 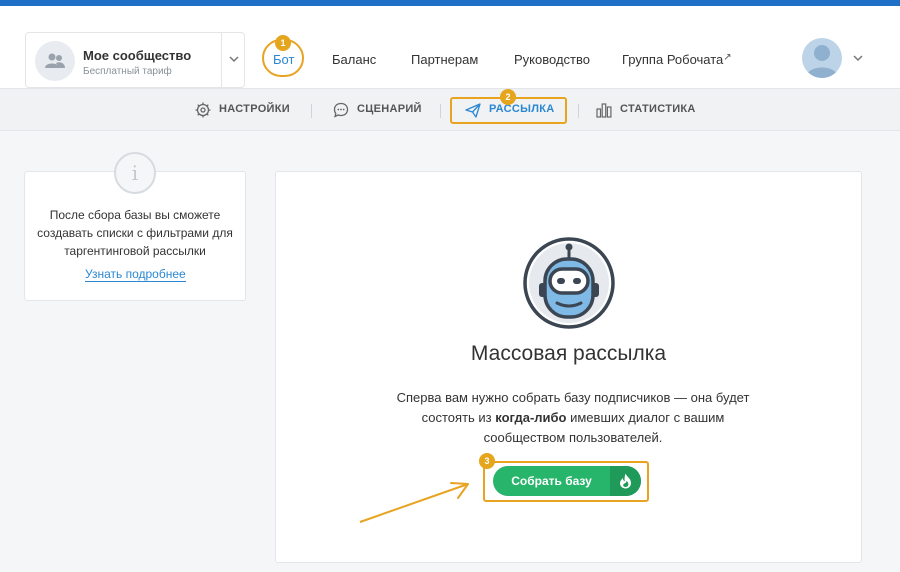 What do you see at coordinates (822, 61) in the screenshot?
I see `user-silhouette-icon` at bounding box center [822, 61].